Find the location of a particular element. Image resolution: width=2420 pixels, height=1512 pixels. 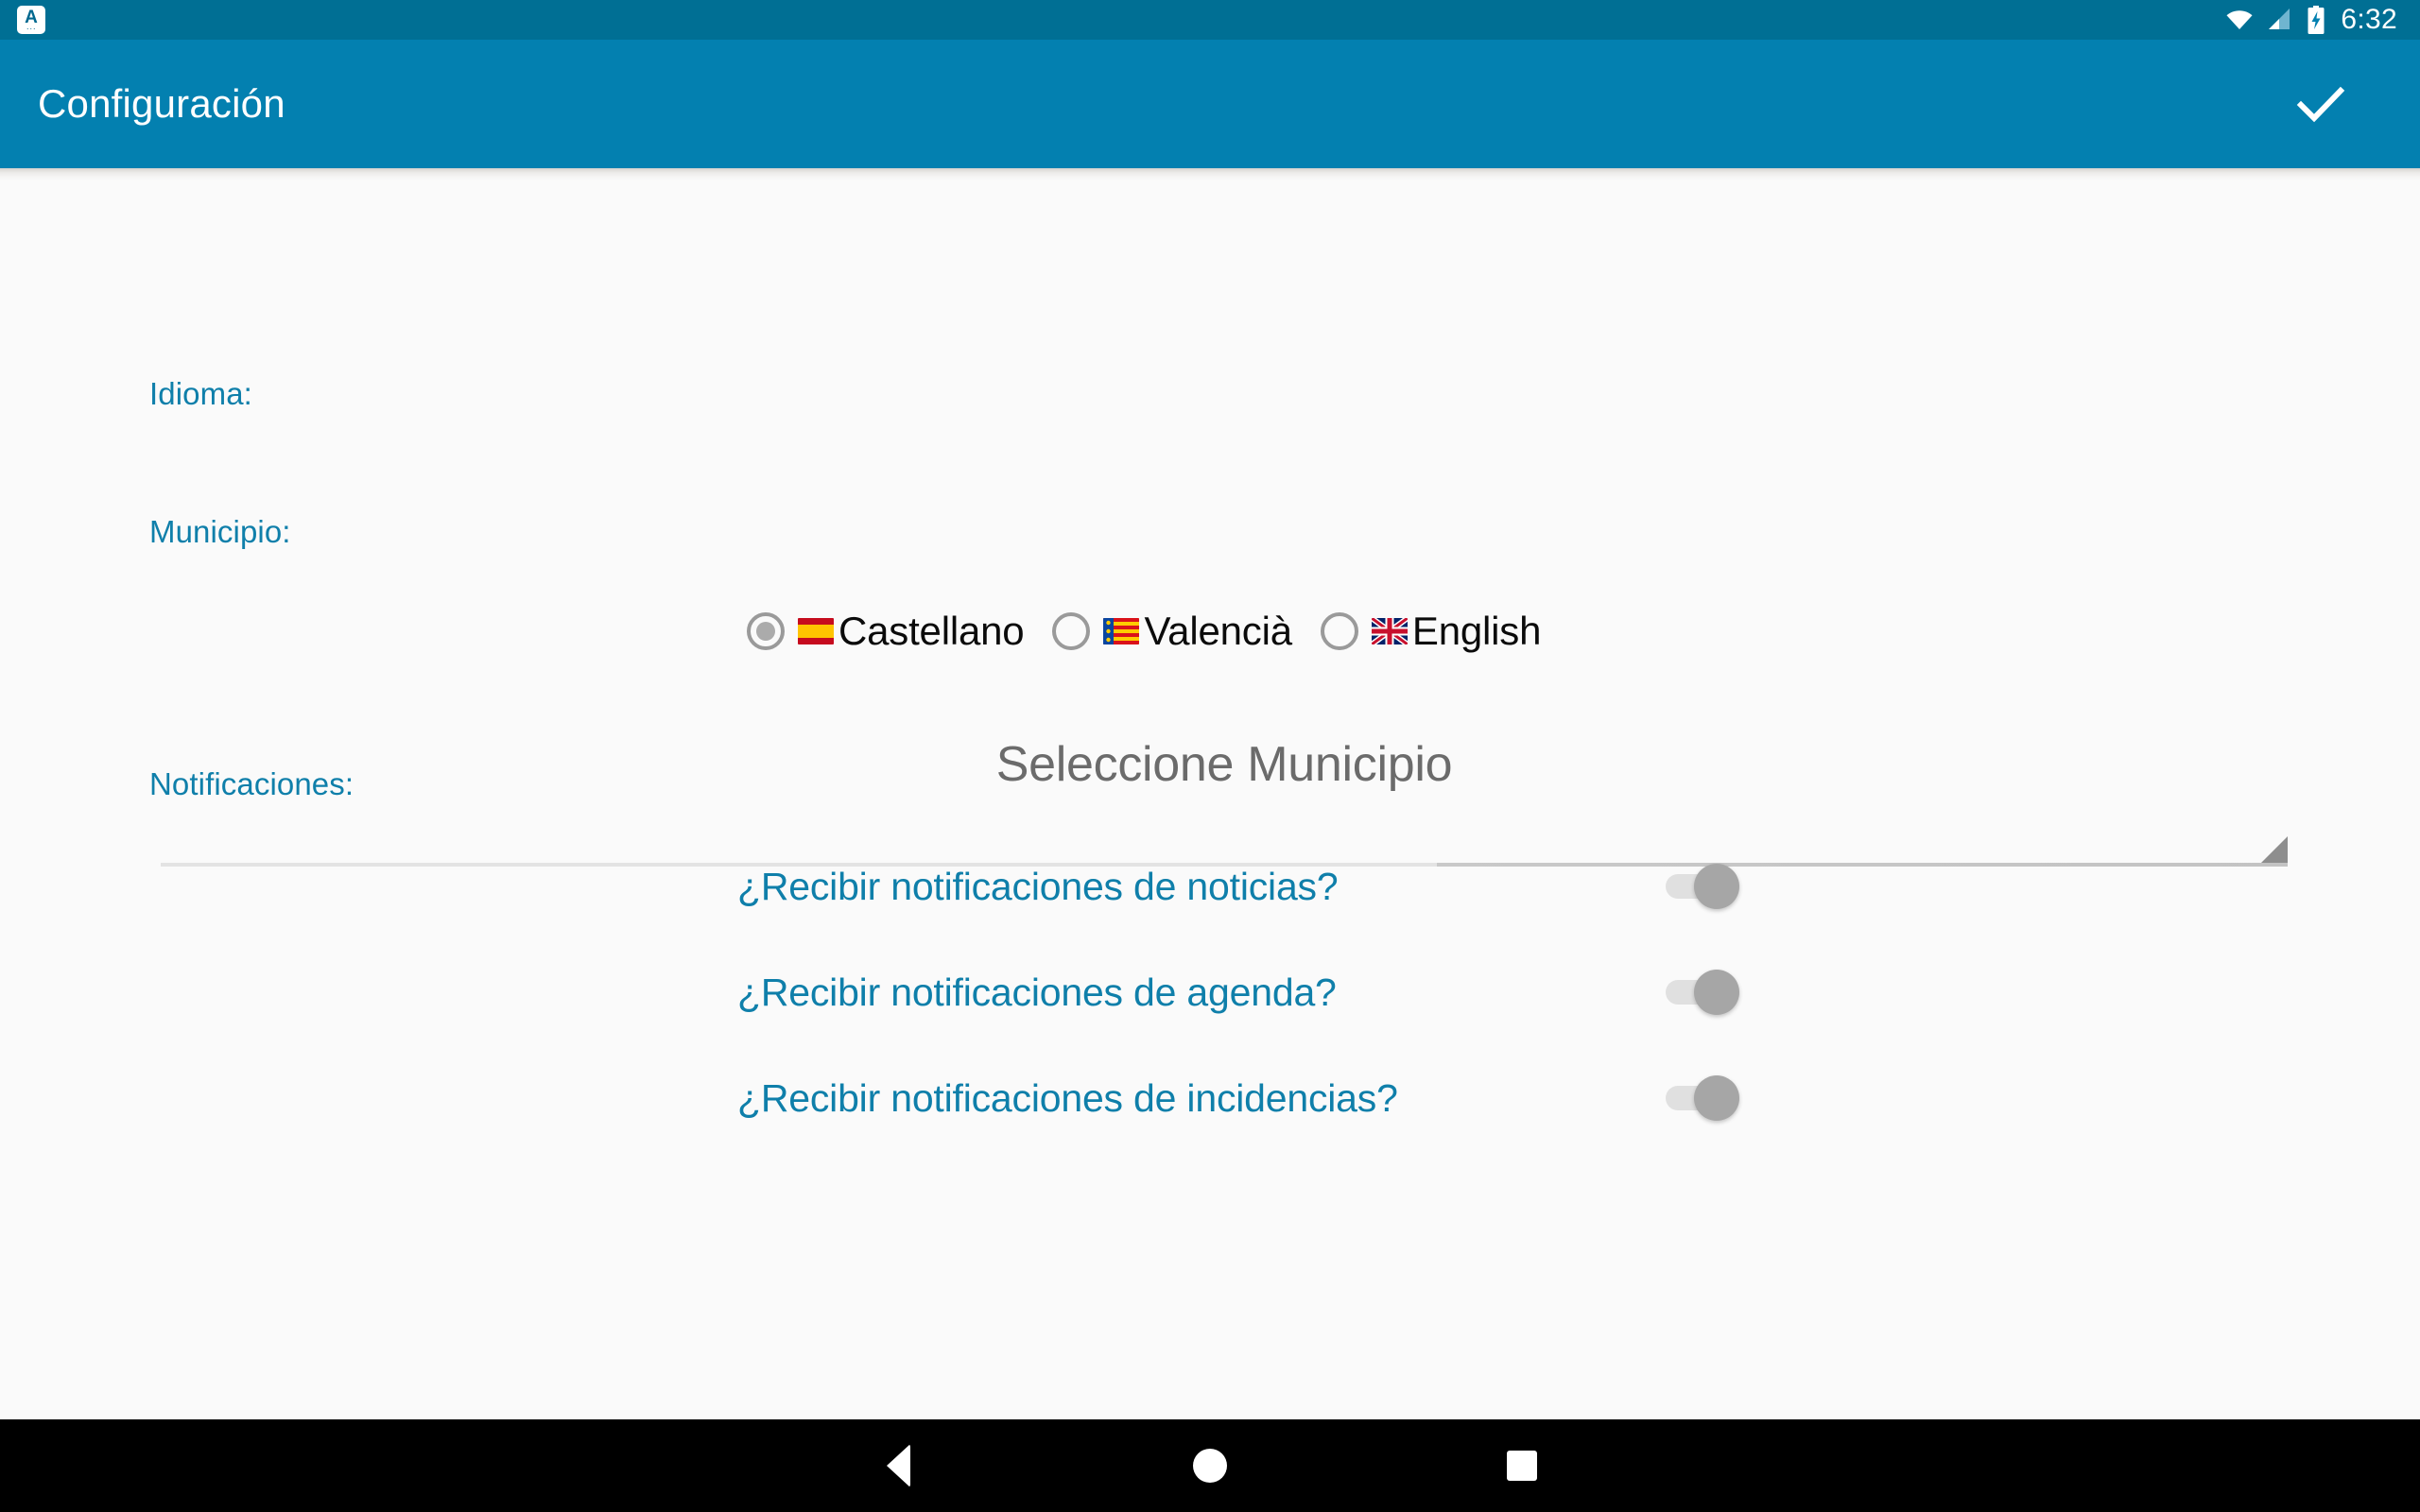

municipio-spinner-value: Seleccione Municipio is located at coordinates (1224, 764).